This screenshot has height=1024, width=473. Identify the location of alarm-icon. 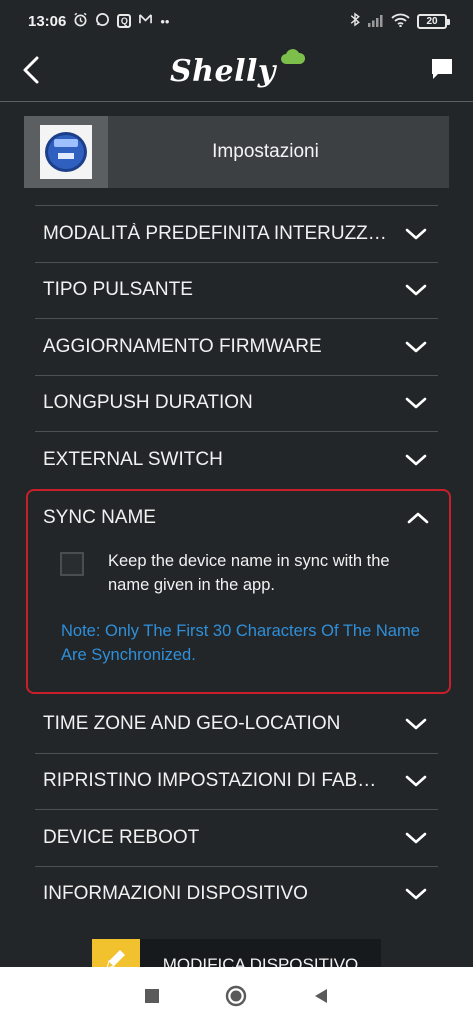
(80, 21).